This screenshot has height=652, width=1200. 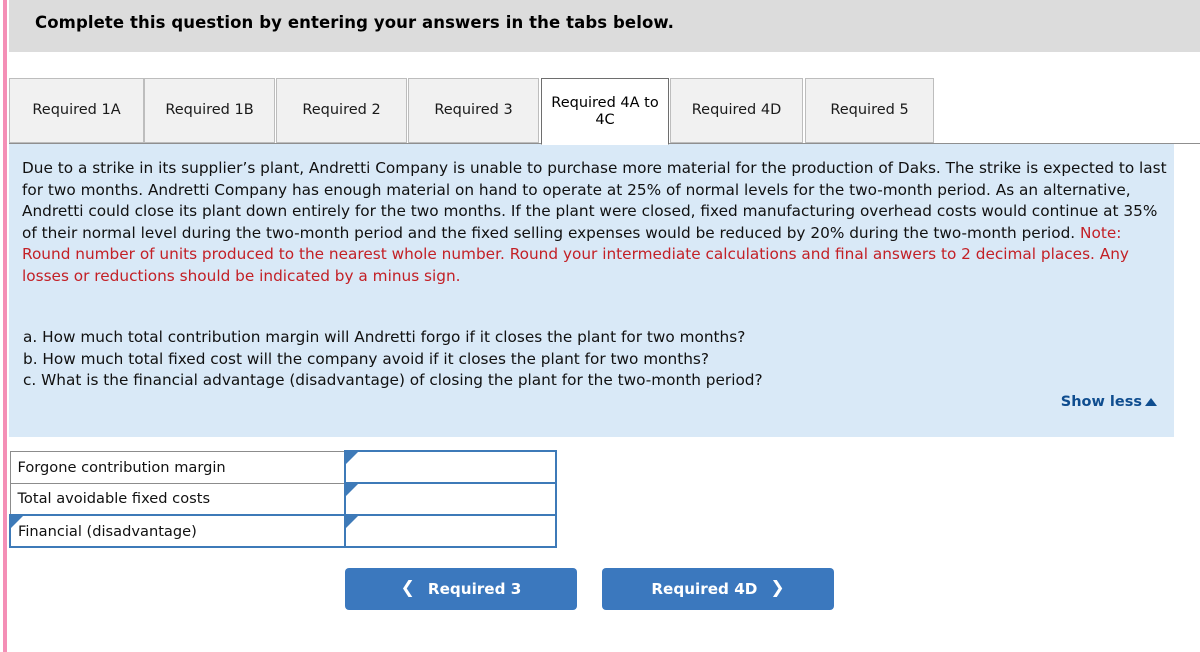 What do you see at coordinates (5, 326) in the screenshot?
I see `left-accent-stripe` at bounding box center [5, 326].